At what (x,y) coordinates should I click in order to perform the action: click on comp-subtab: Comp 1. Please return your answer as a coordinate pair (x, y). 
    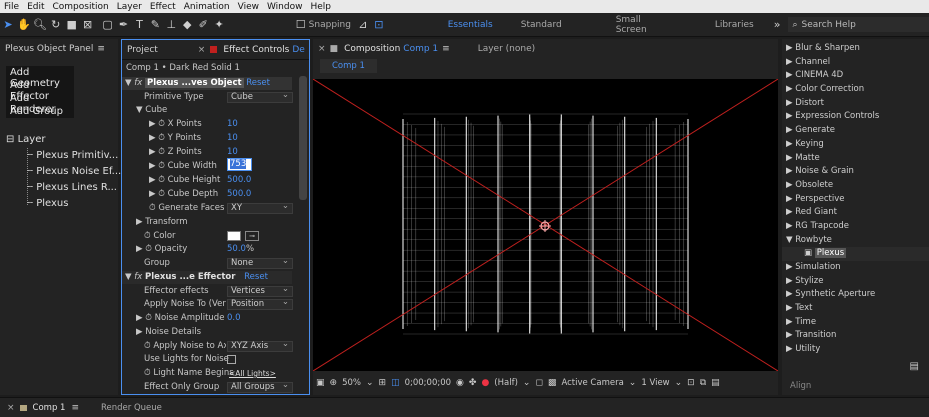
    Looking at the image, I should click on (348, 66).